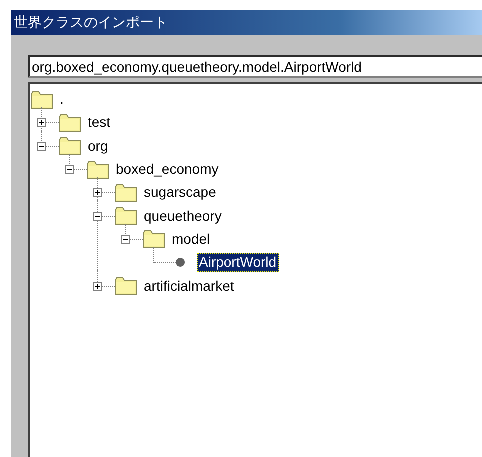 The height and width of the screenshot is (457, 482). What do you see at coordinates (255, 66) in the screenshot?
I see `class-name-field: org.boxed_economy.queuetheory.model.AirportWorld` at bounding box center [255, 66].